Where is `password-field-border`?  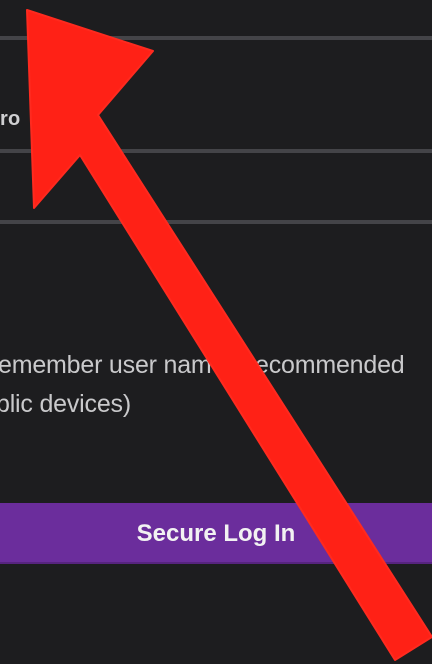 password-field-border is located at coordinates (216, 151).